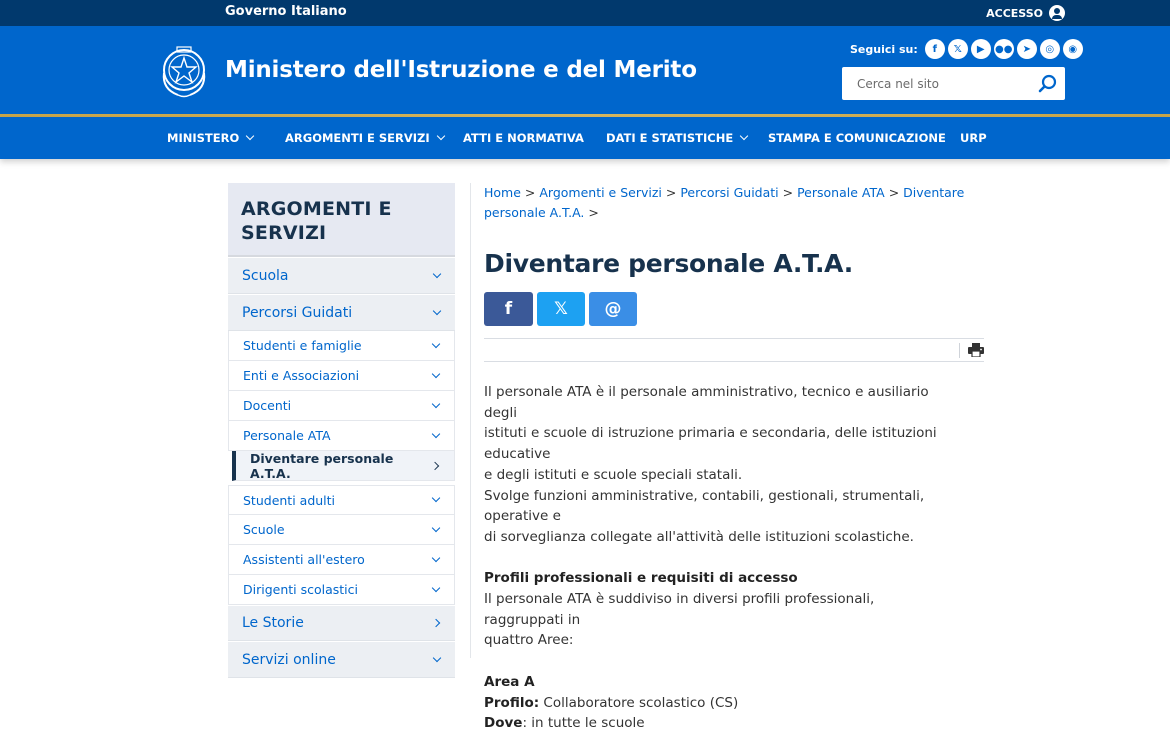 The image size is (1170, 734). Describe the element at coordinates (184, 71) in the screenshot. I see `emblem-icon` at that location.